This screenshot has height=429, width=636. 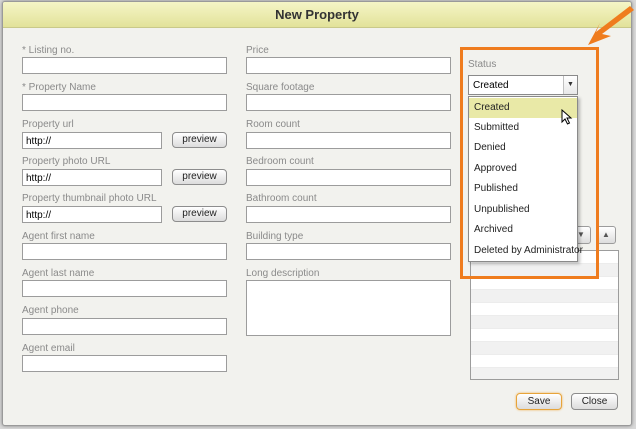 I want to click on property-name-input, so click(x=124, y=102).